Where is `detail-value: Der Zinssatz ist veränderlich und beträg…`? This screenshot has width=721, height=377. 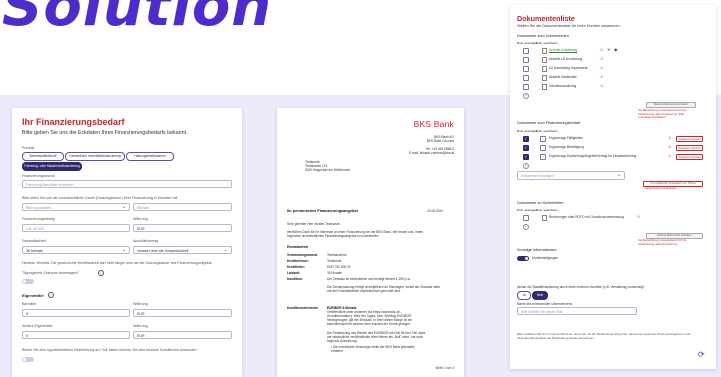
detail-value: Der Zinssatz ist veränderlich und beträg… is located at coordinates (369, 279).